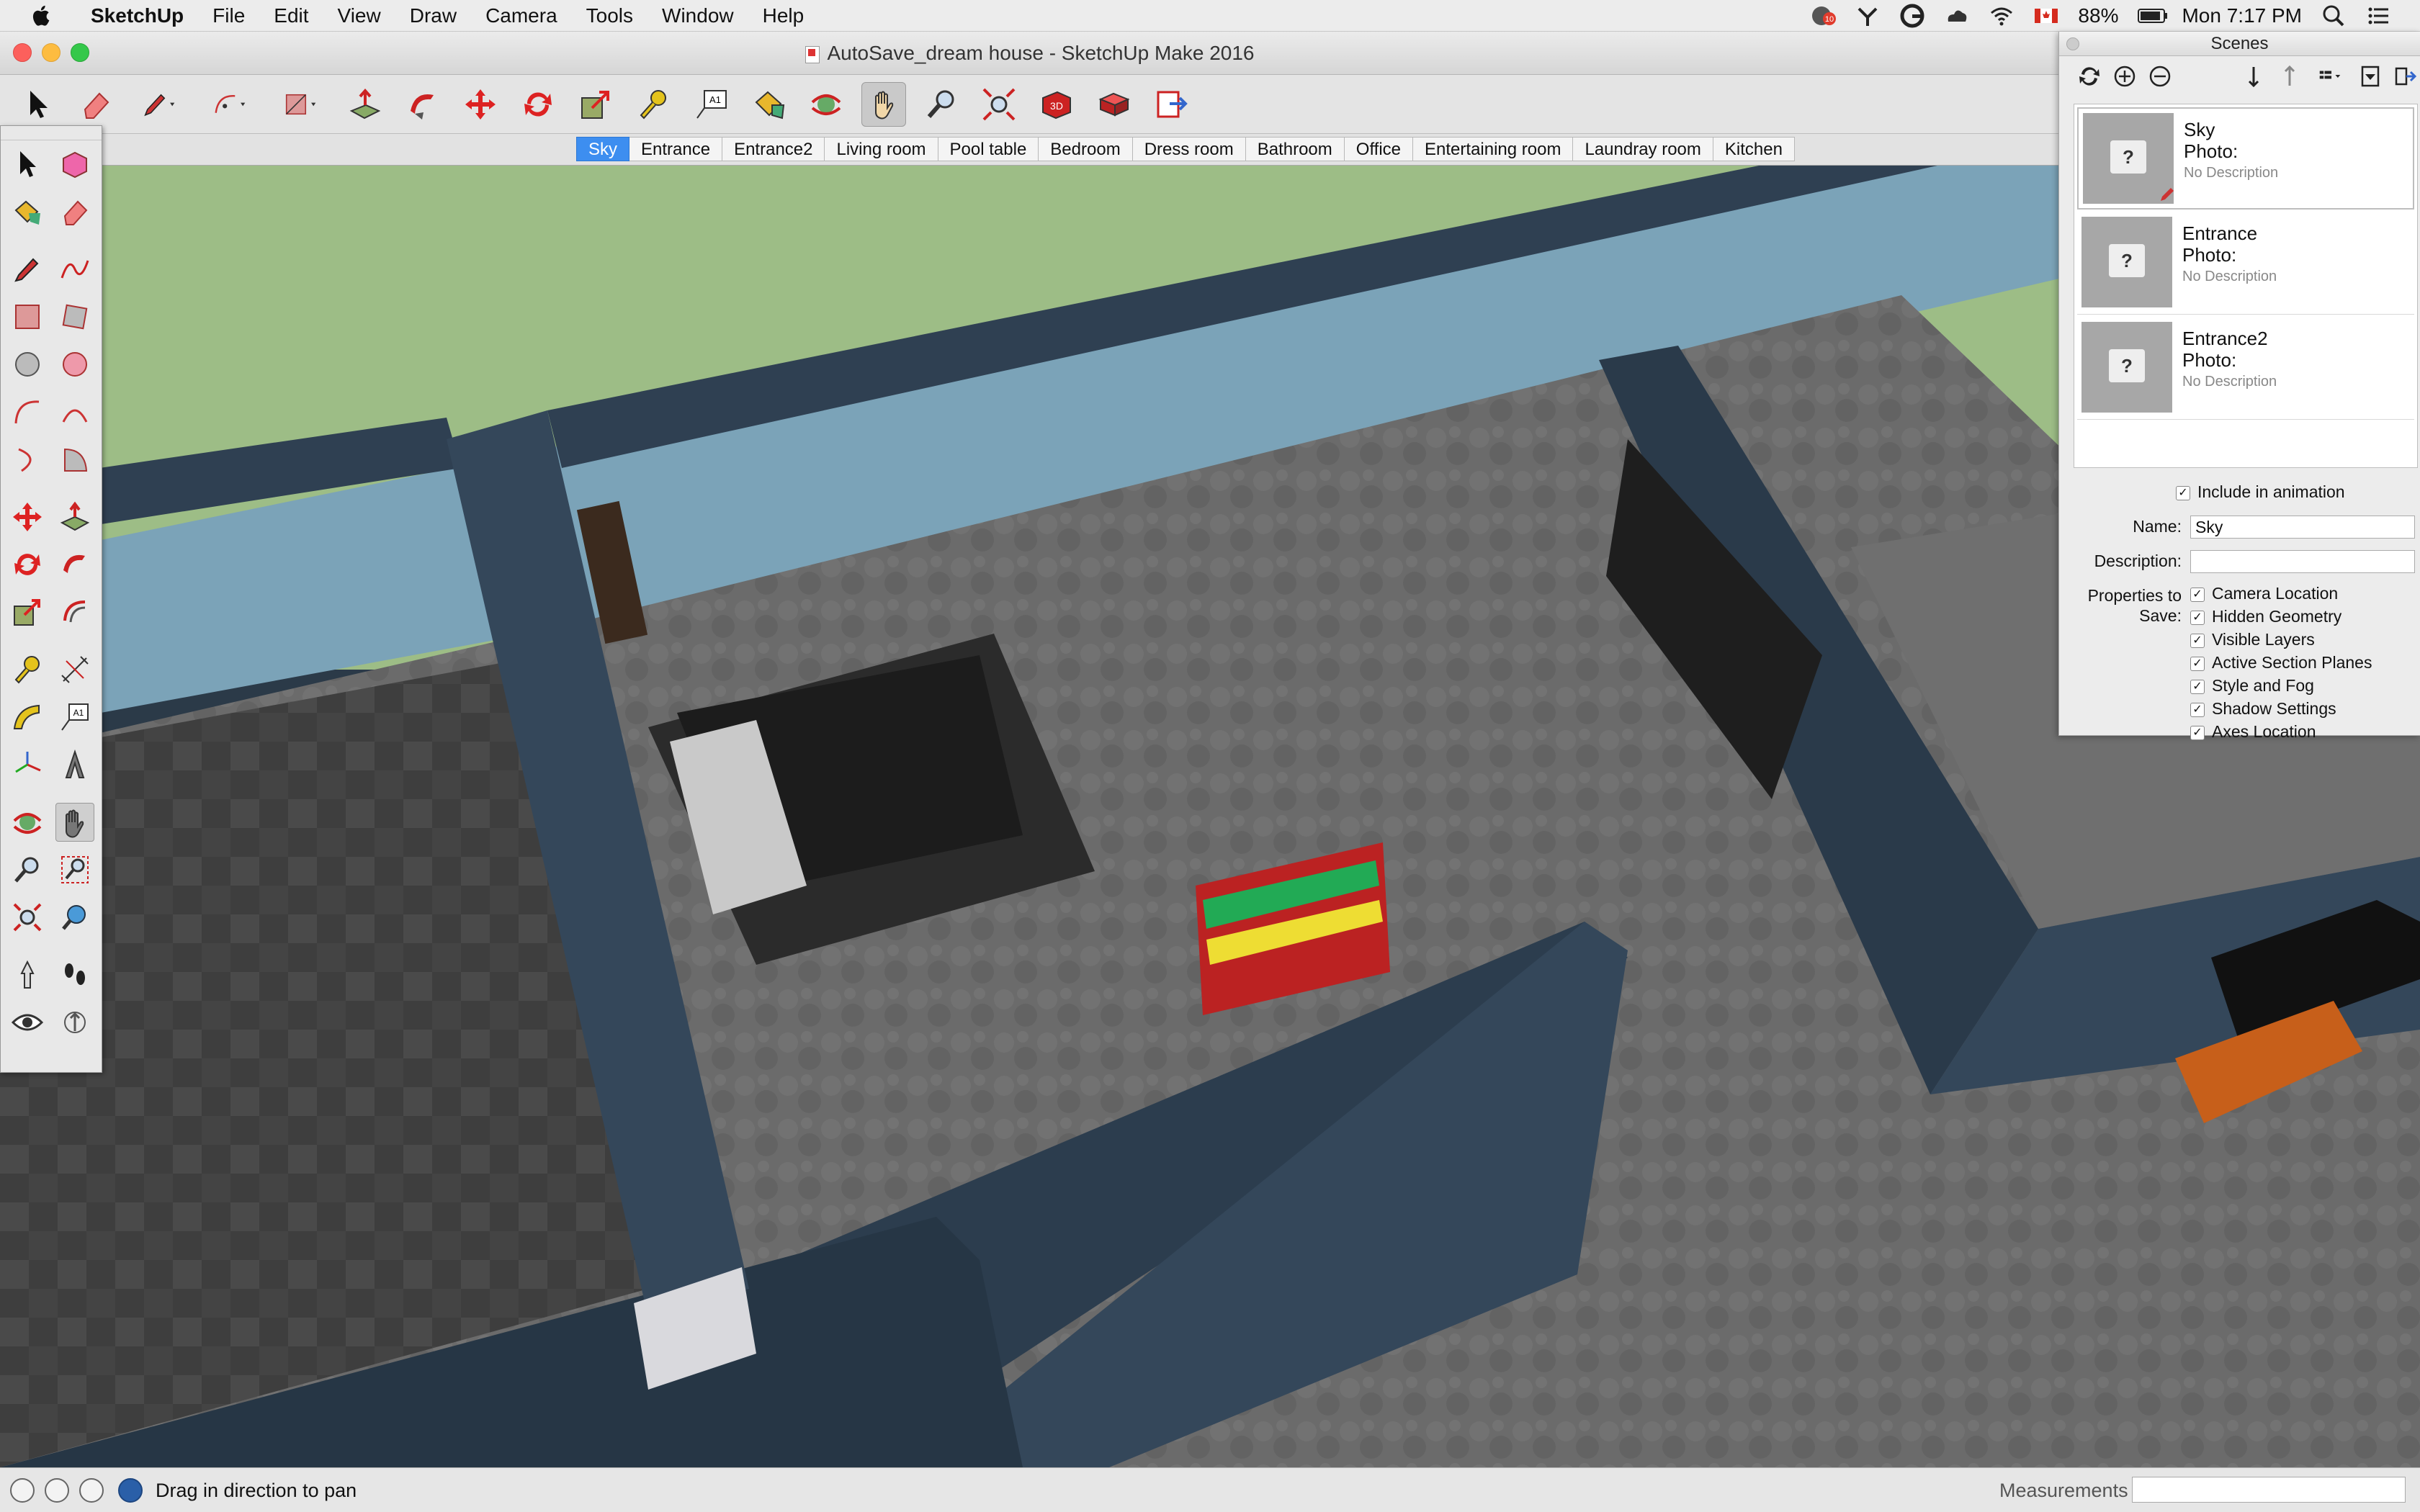 The image size is (2420, 1512). What do you see at coordinates (711, 104) in the screenshot?
I see `text-tool-button: A1` at bounding box center [711, 104].